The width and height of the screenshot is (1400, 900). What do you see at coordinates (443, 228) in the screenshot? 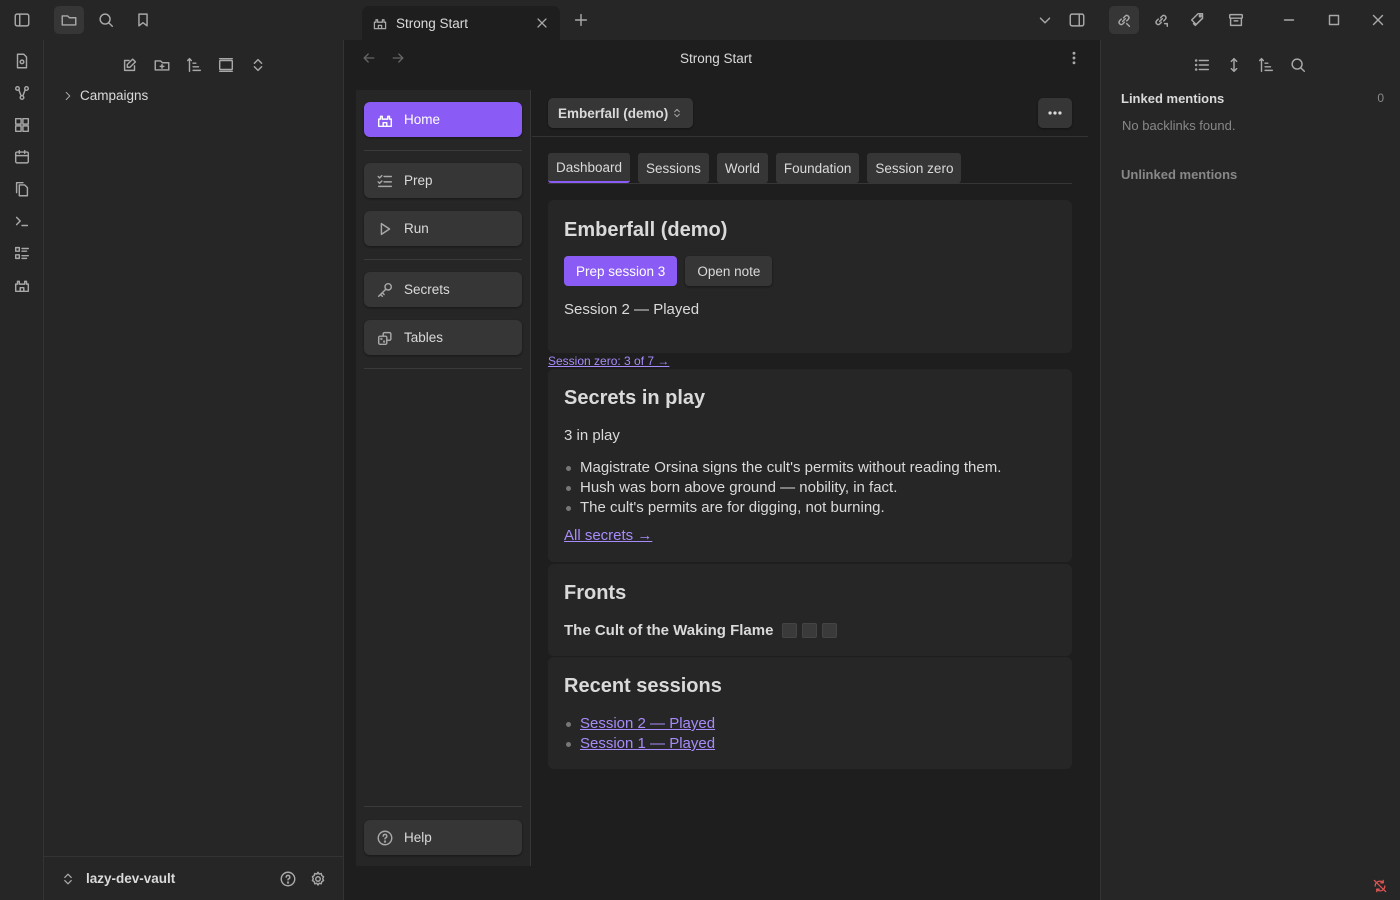
I see `nav-run-button: Run` at bounding box center [443, 228].